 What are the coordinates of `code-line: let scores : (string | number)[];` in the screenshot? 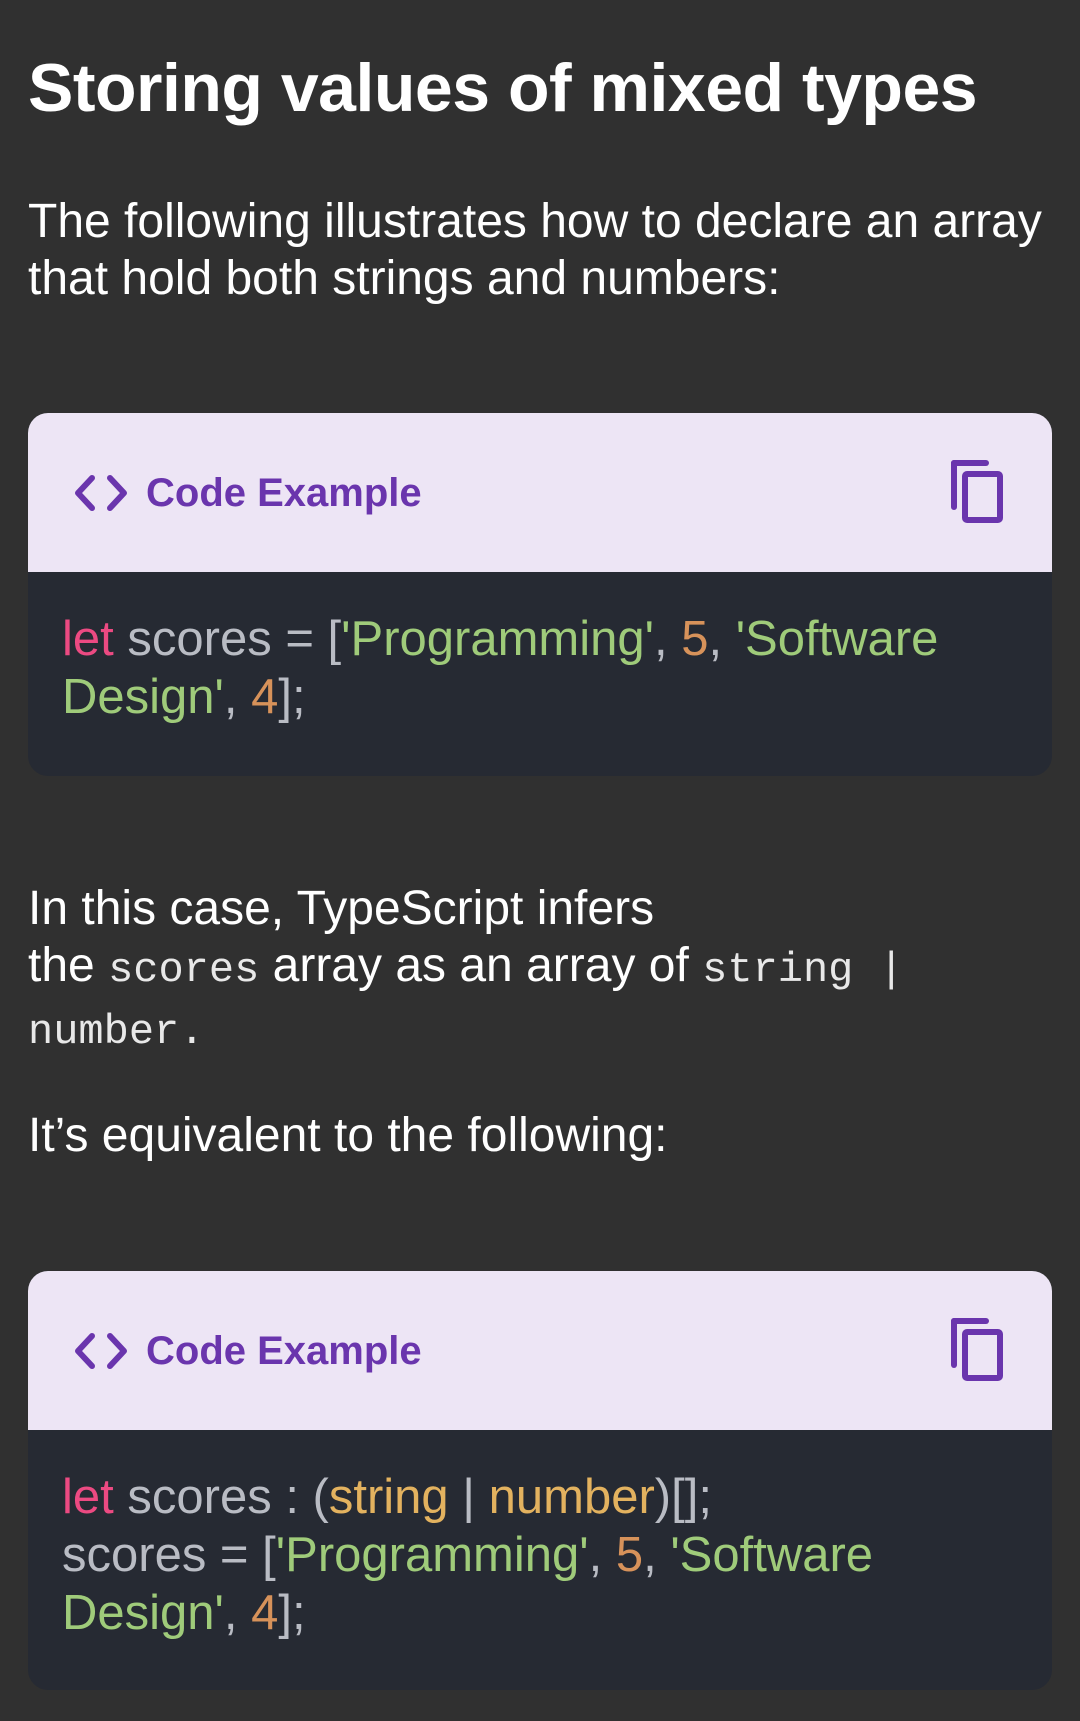 It's located at (540, 1497).